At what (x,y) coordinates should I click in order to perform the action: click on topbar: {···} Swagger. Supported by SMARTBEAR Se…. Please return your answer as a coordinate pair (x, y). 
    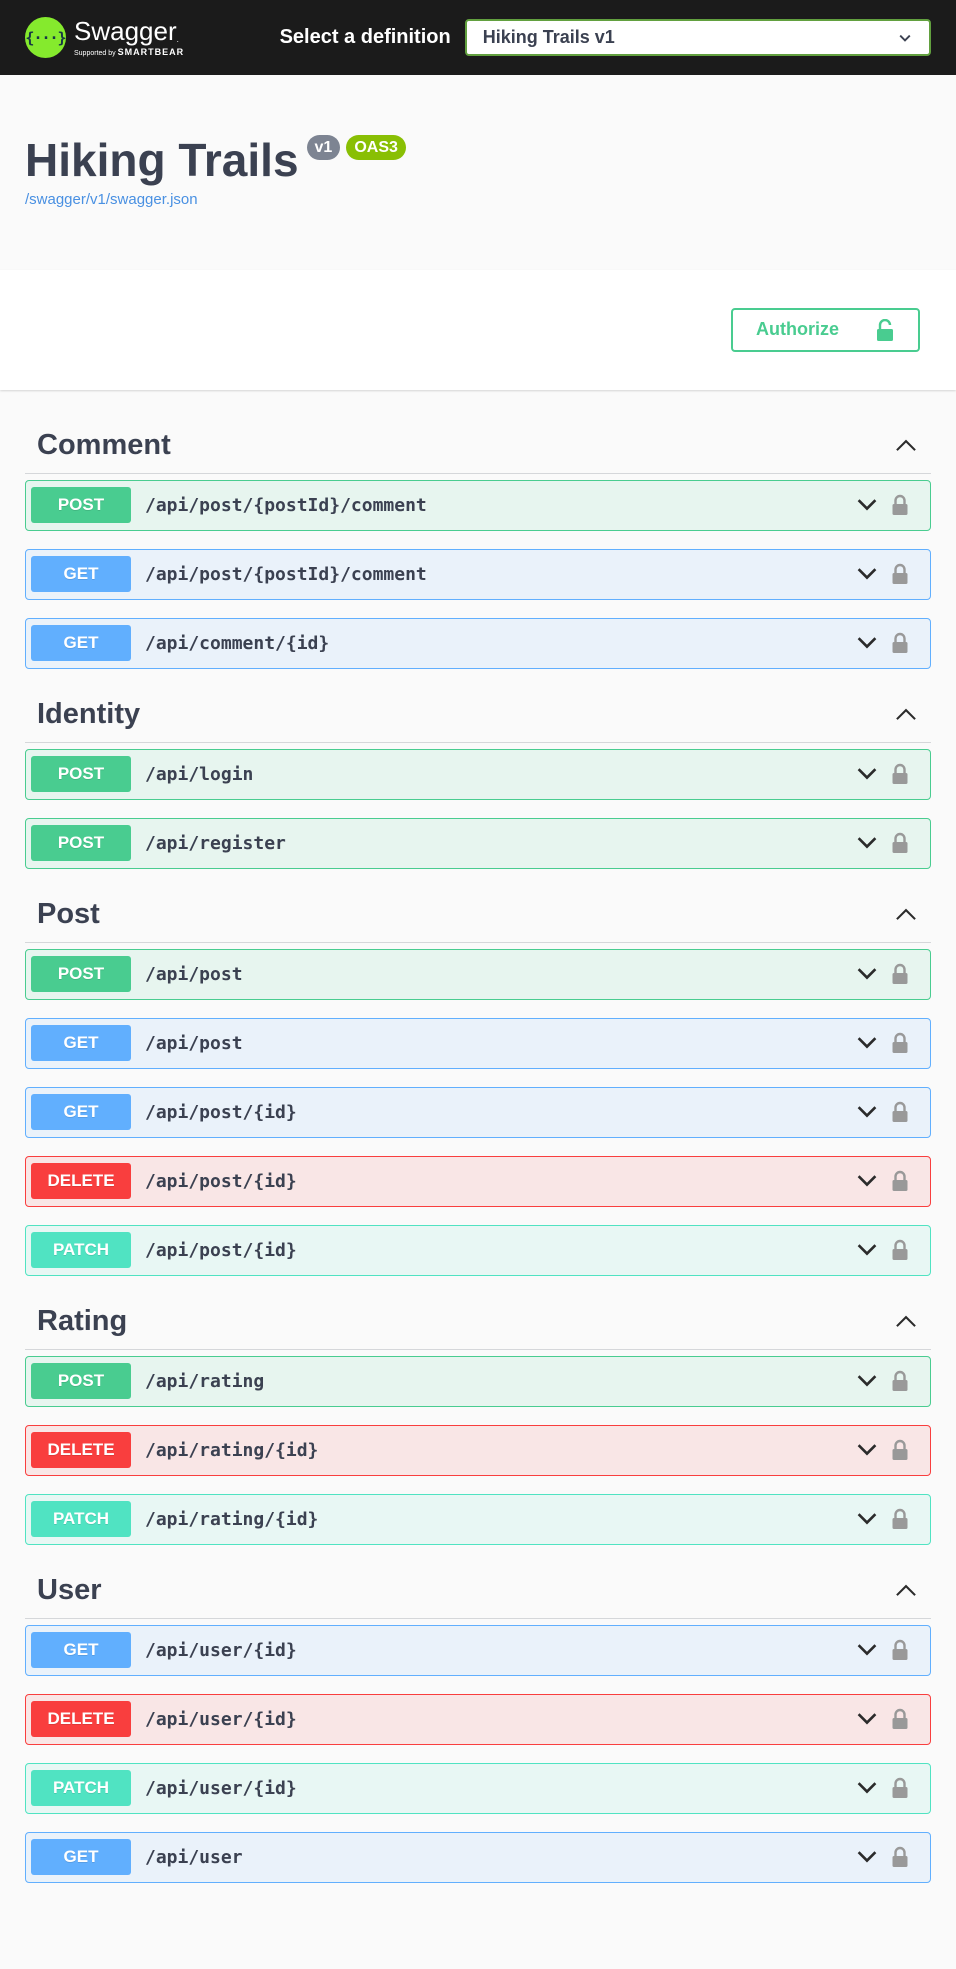
    Looking at the image, I should click on (478, 37).